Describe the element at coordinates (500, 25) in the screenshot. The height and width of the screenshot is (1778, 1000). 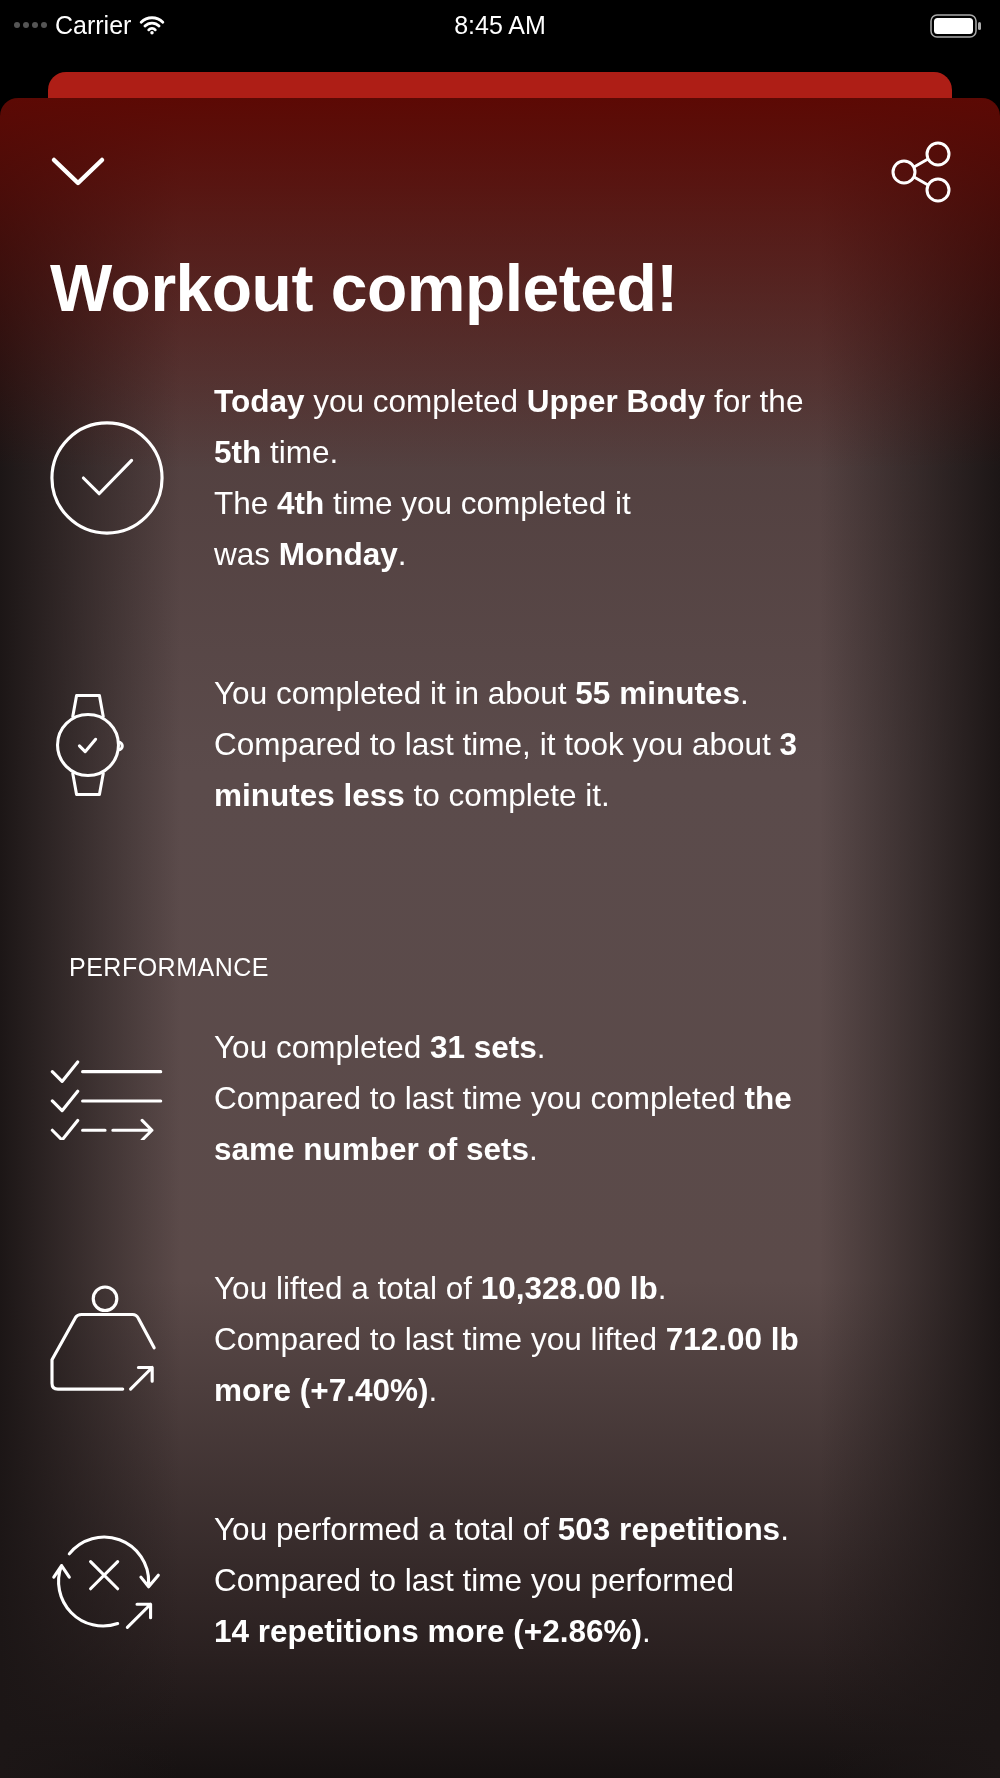
I see `clock-time: 8:45 AM` at that location.